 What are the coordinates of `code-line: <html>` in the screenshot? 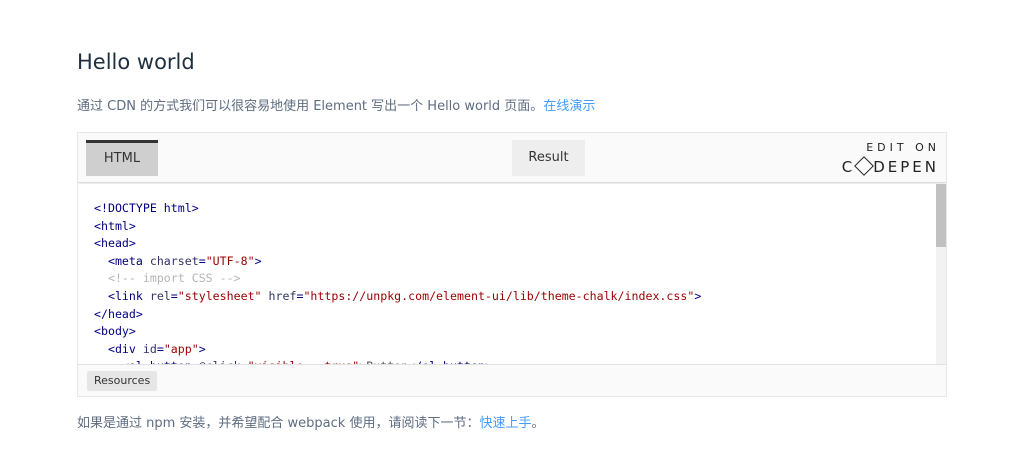 It's located at (397, 227).